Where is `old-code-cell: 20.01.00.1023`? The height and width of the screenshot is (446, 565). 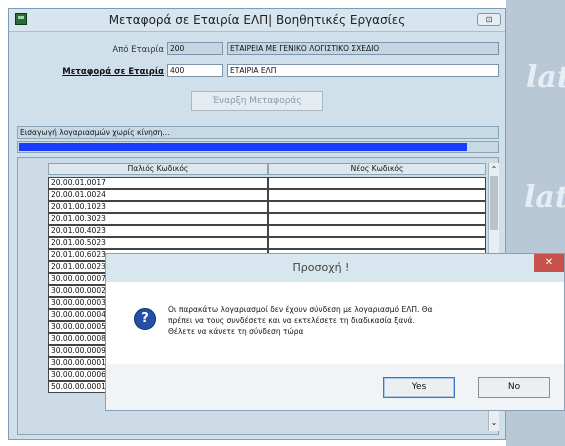
old-code-cell: 20.01.00.1023 is located at coordinates (158, 207).